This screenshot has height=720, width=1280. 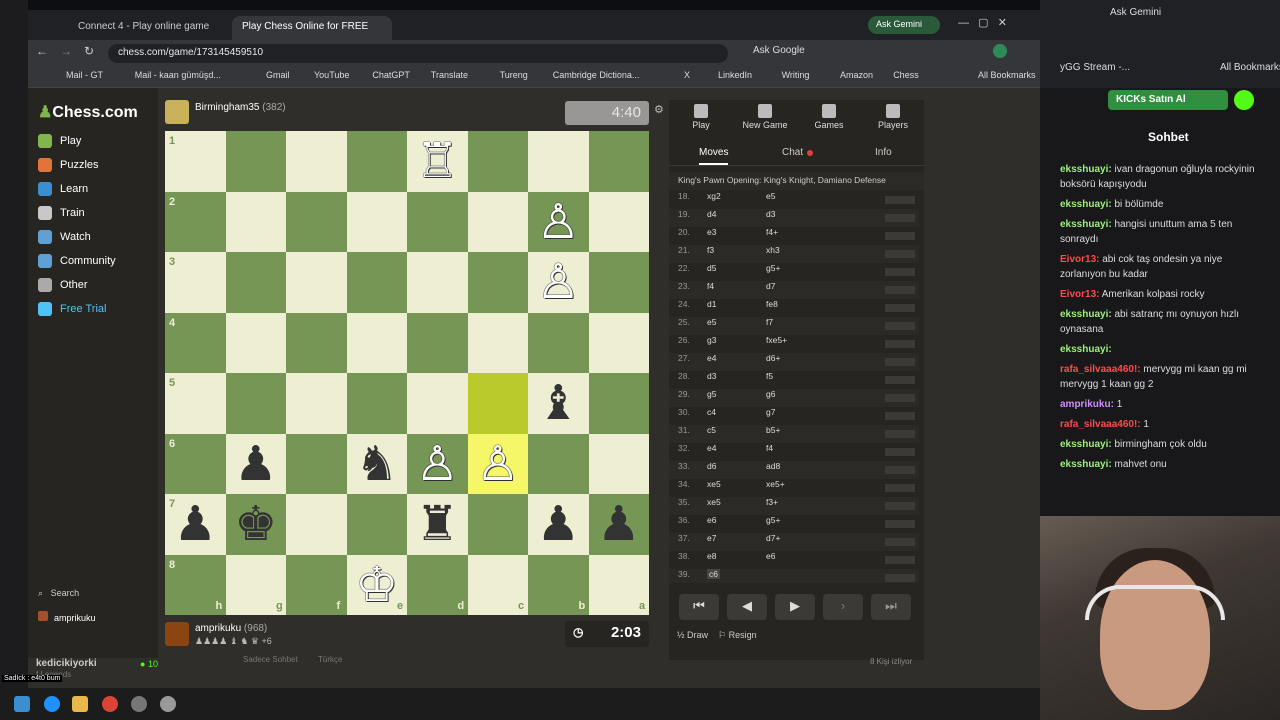 What do you see at coordinates (256, 524) in the screenshot?
I see `chess-piece: ♚` at bounding box center [256, 524].